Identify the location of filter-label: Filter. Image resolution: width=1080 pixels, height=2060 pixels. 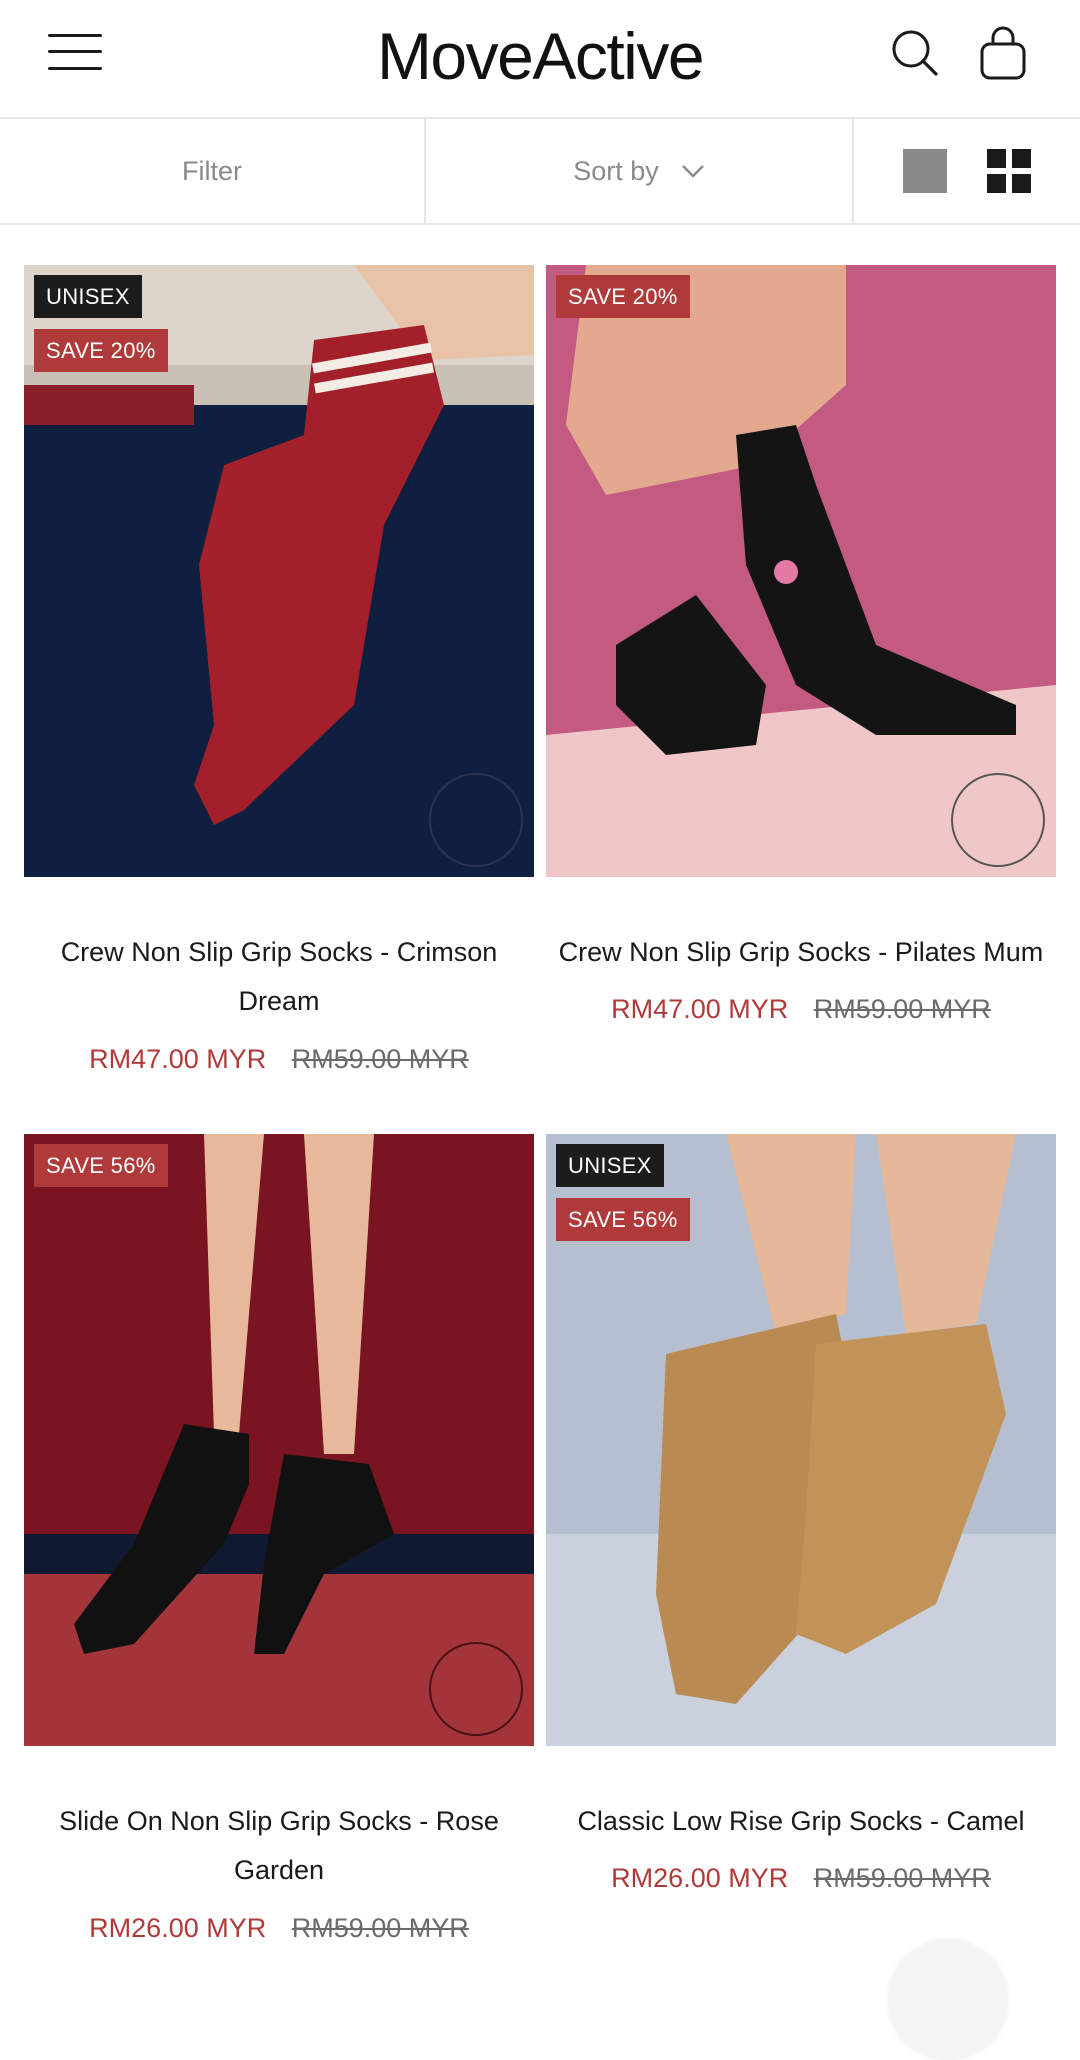
(212, 170).